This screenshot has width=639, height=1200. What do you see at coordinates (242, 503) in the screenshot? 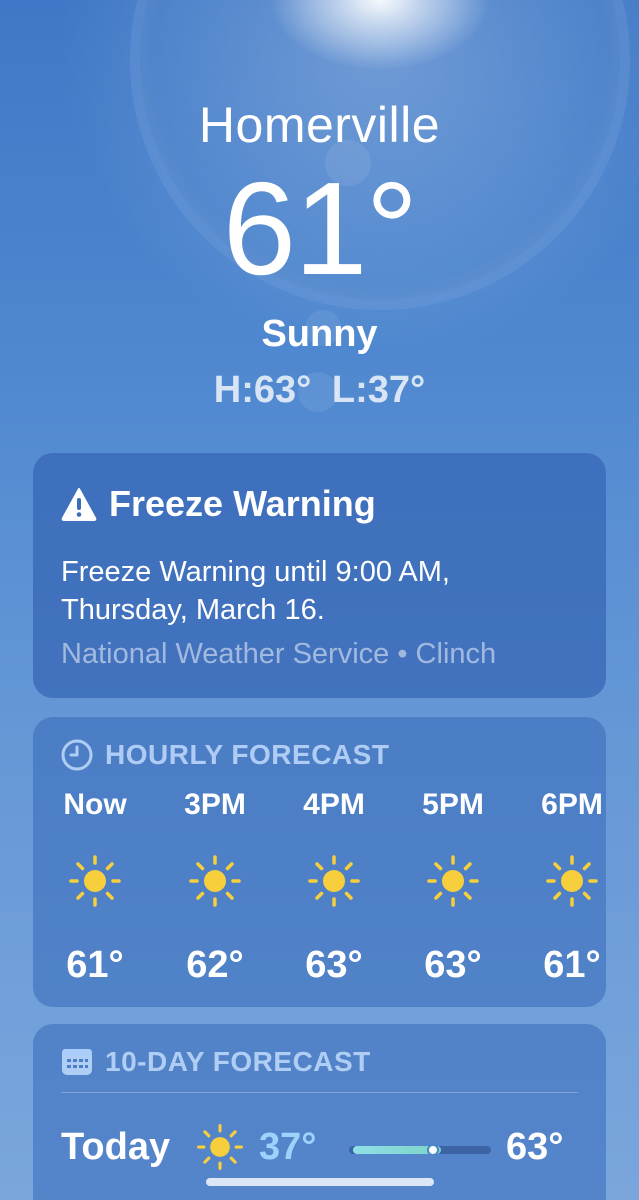
I see `alert-title: Freeze Warning` at bounding box center [242, 503].